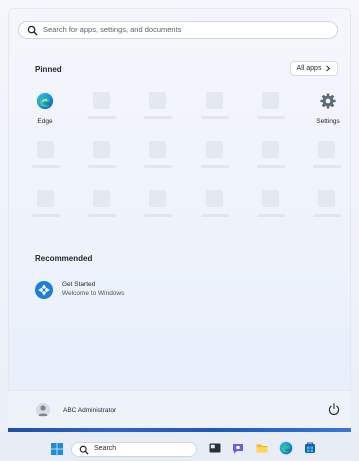 This screenshot has width=359, height=461. Describe the element at coordinates (328, 101) in the screenshot. I see `gear-icon` at that location.